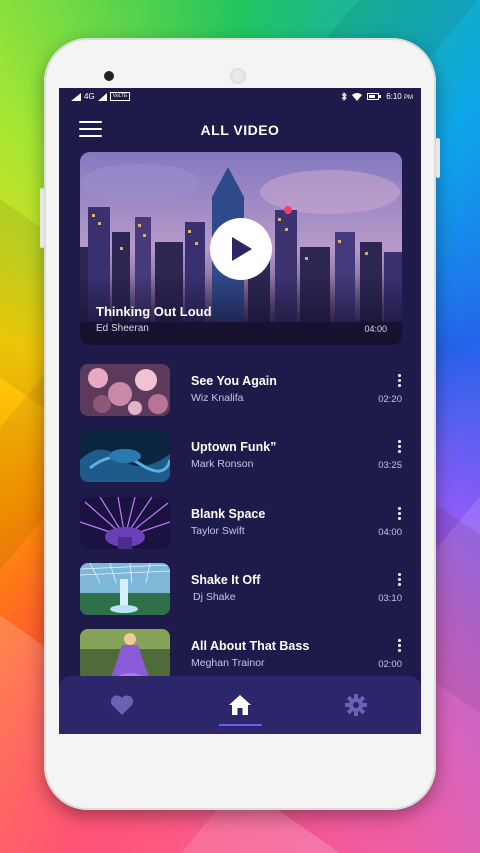  I want to click on video-title: Blank Space, so click(228, 514).